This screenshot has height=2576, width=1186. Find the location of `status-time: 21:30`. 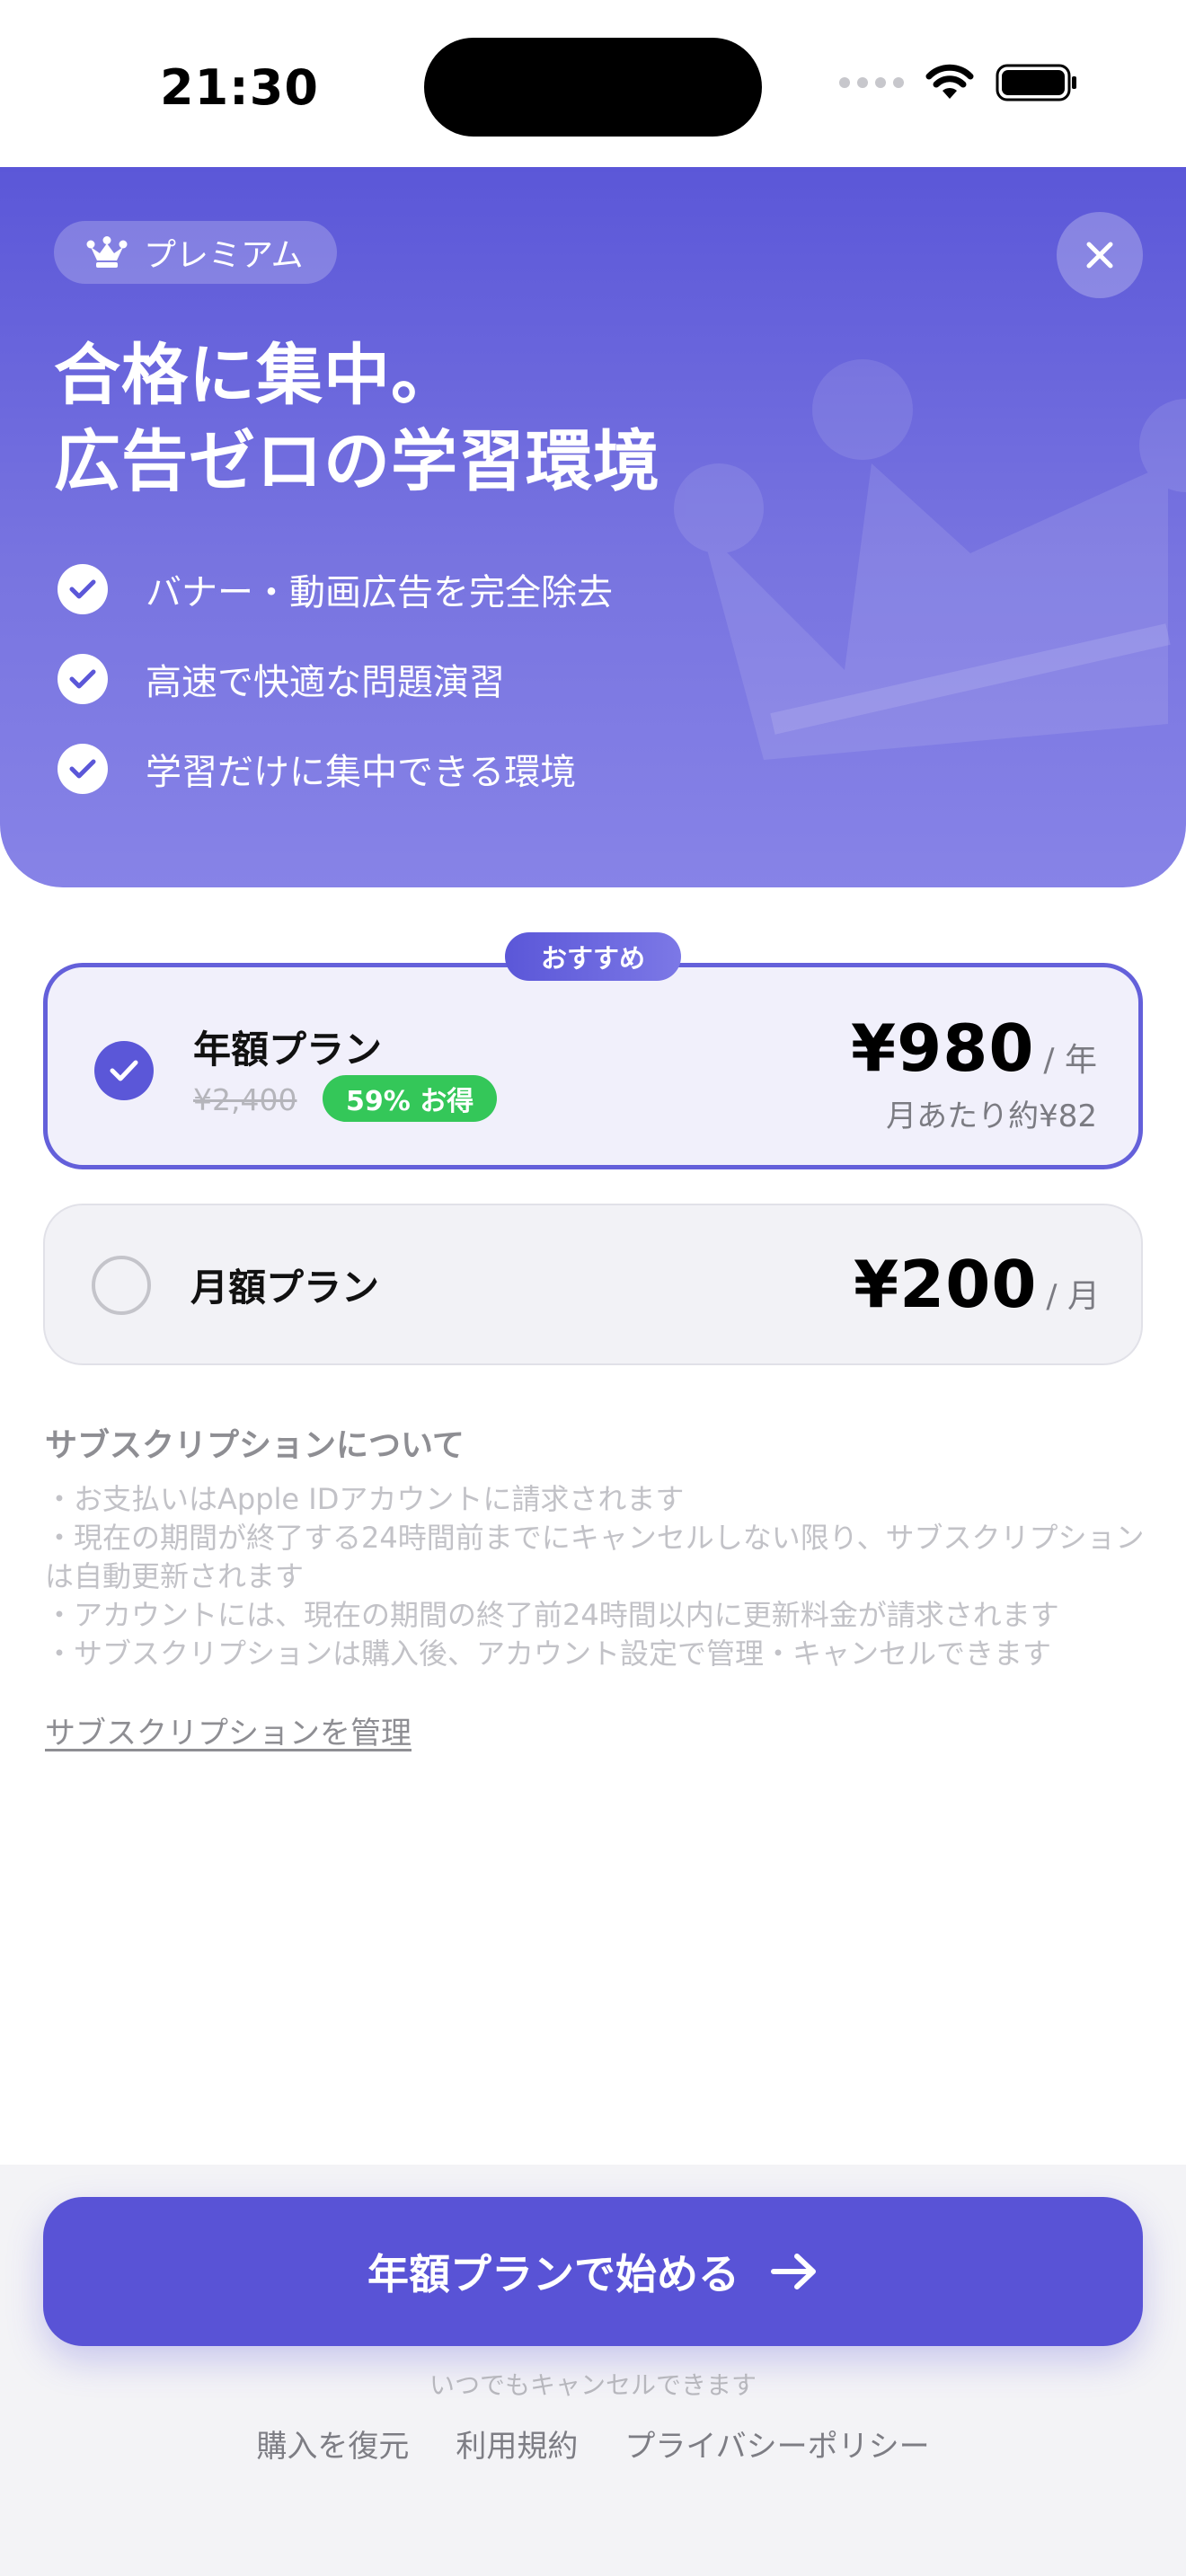

status-time: 21:30 is located at coordinates (239, 87).